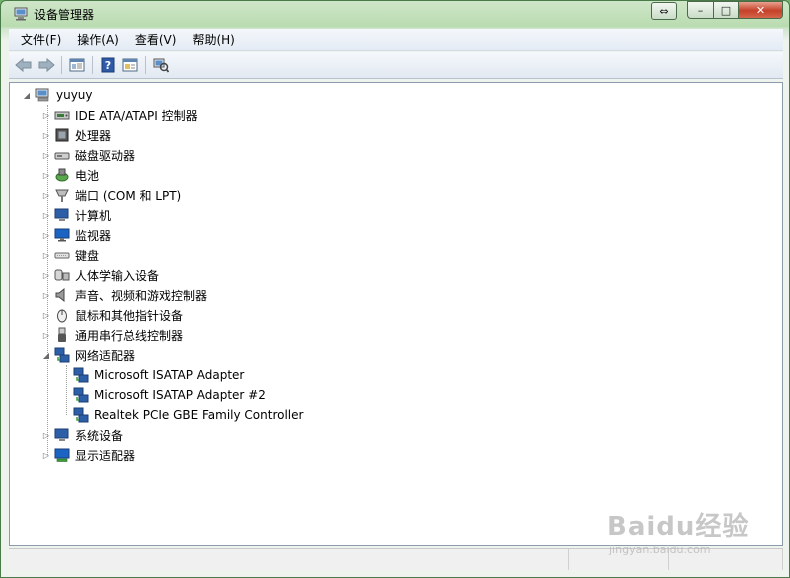 The width and height of the screenshot is (790, 578). I want to click on forward-button, so click(46, 65).